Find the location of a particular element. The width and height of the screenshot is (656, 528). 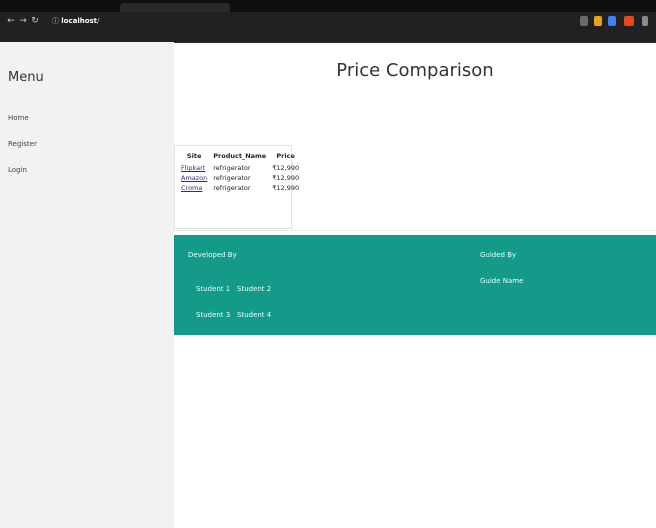

share-icon is located at coordinates (584, 21).